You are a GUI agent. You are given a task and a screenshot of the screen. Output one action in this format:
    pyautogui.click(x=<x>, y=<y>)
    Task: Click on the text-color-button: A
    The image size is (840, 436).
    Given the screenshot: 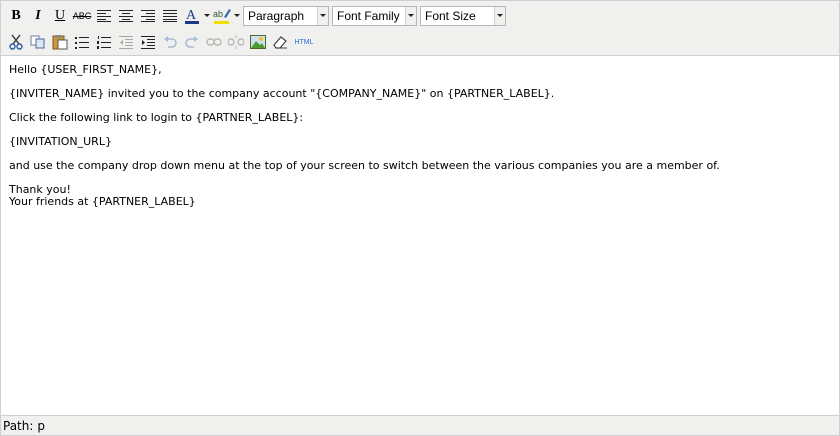 What is the action you would take?
    pyautogui.click(x=192, y=16)
    